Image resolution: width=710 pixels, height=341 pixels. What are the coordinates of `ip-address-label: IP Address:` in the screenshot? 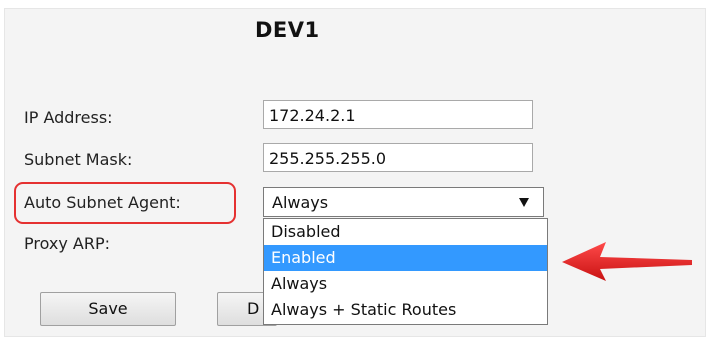 It's located at (68, 117).